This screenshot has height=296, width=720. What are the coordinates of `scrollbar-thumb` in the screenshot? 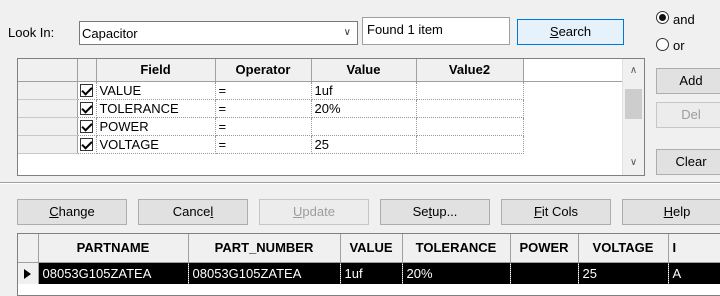 It's located at (633, 104).